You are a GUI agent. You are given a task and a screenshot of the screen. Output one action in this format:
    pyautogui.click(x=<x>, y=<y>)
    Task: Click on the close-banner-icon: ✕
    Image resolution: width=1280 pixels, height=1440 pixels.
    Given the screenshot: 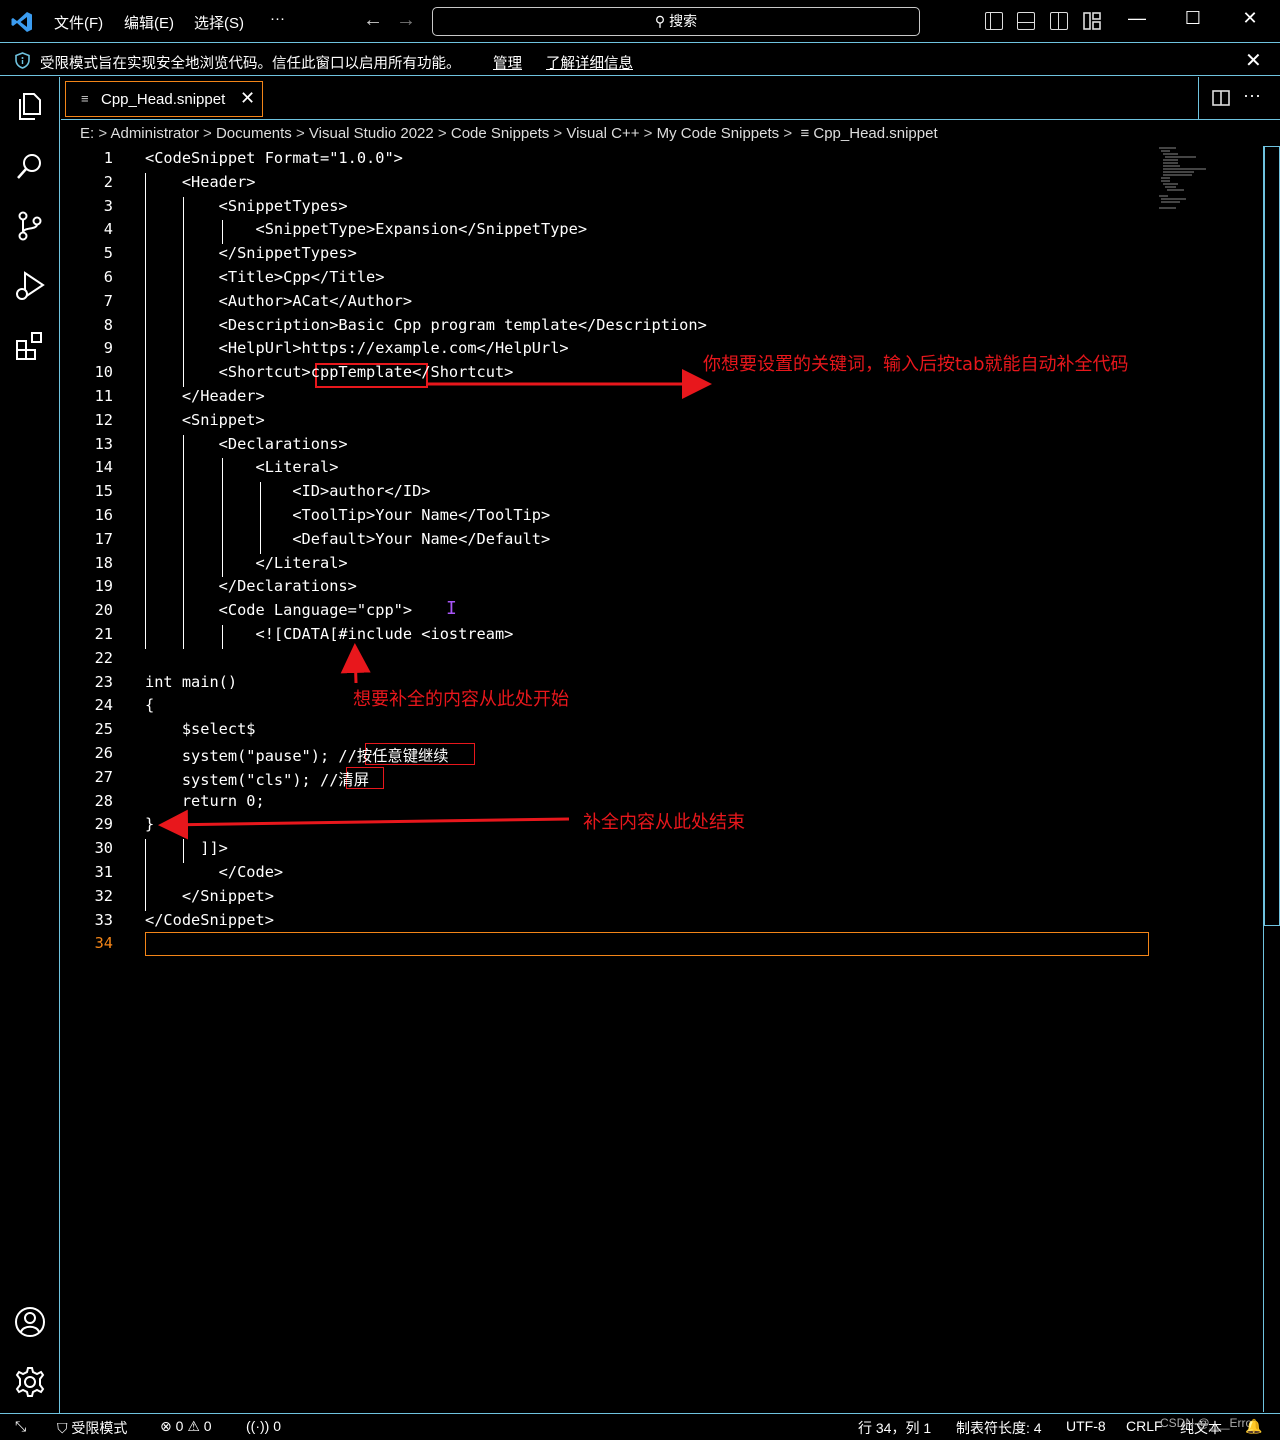 What is the action you would take?
    pyautogui.click(x=1253, y=60)
    